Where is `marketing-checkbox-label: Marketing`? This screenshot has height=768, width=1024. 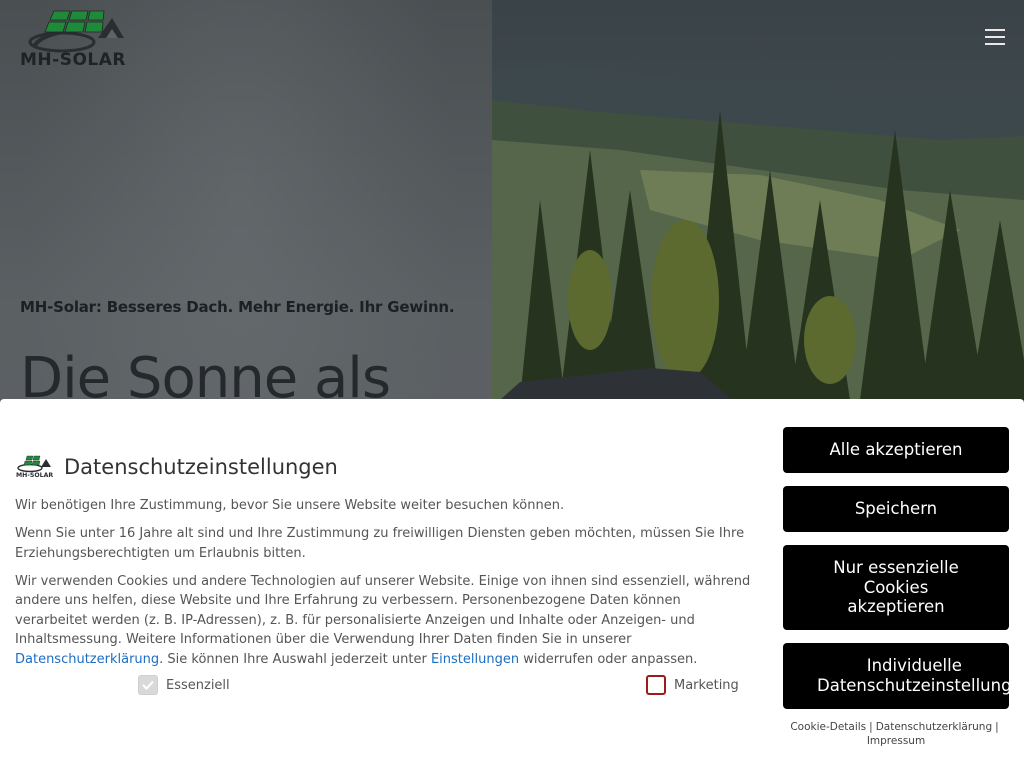
marketing-checkbox-label: Marketing is located at coordinates (706, 685).